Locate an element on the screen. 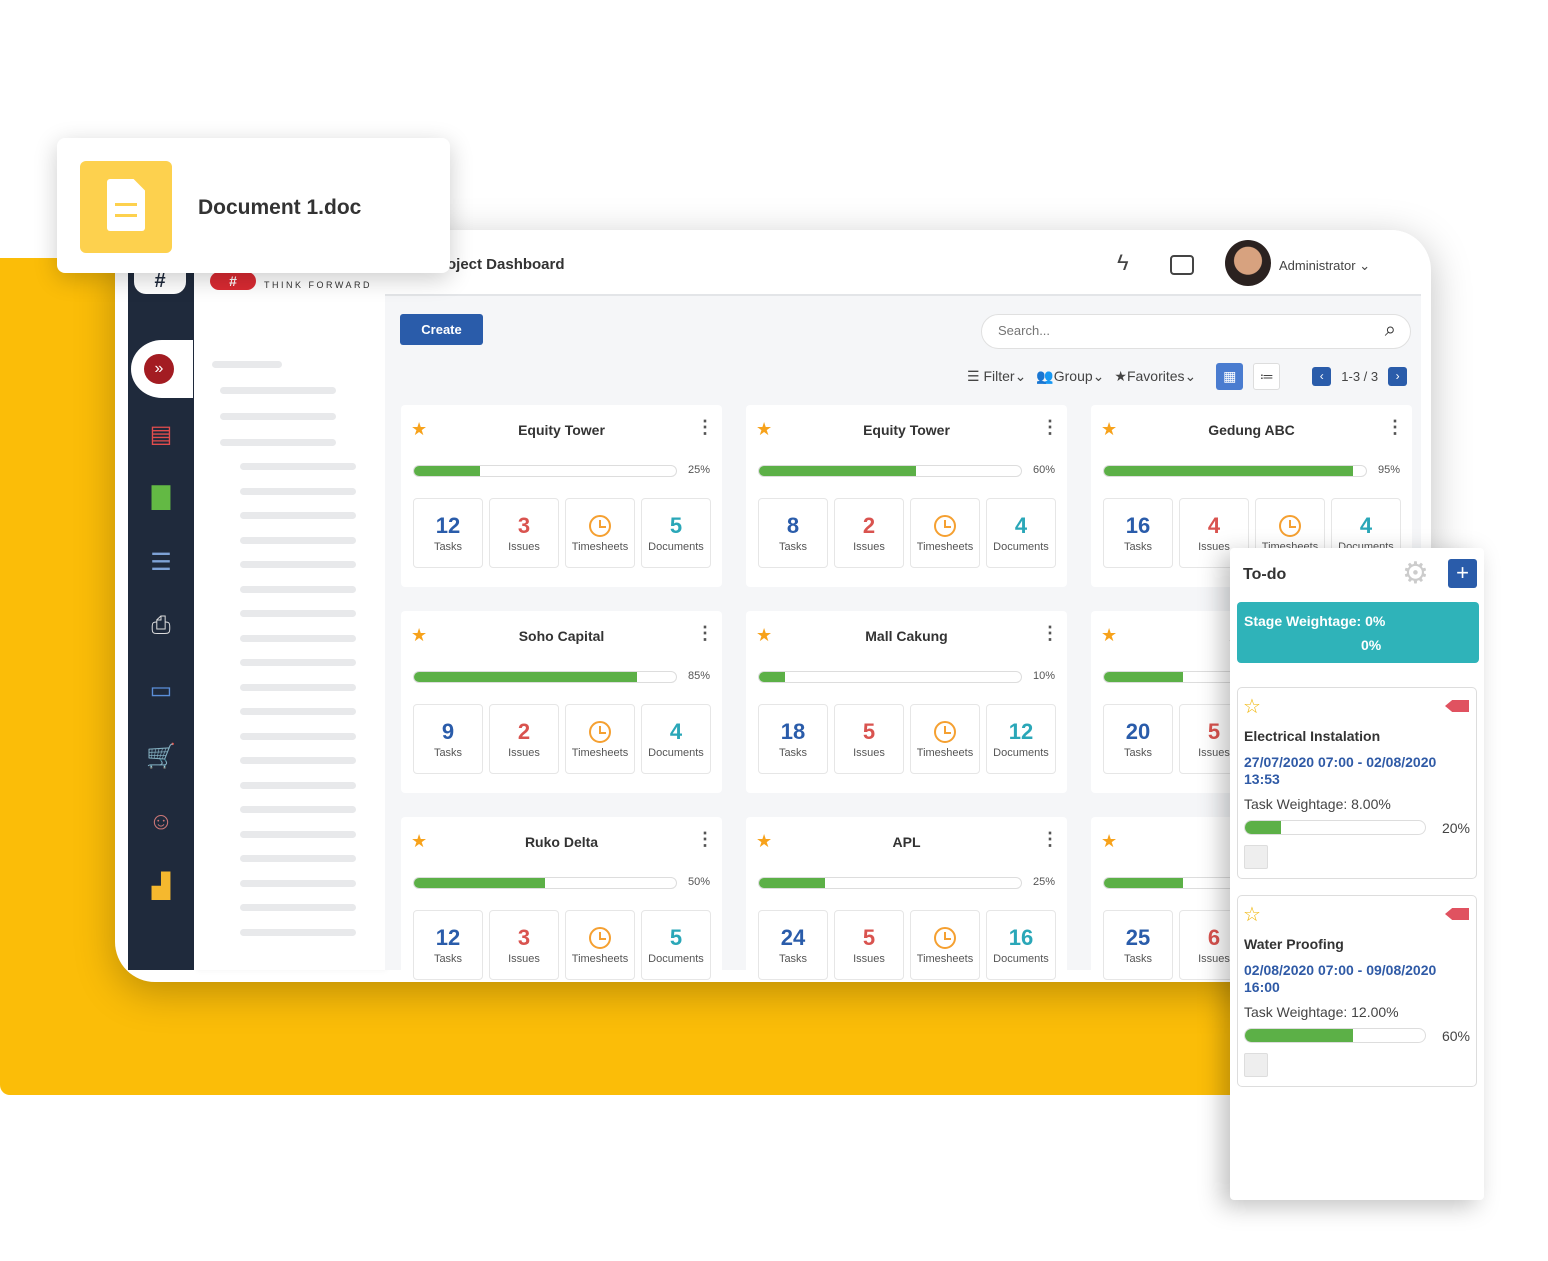 This screenshot has width=1548, height=1261. avatar is located at coordinates (1248, 263).